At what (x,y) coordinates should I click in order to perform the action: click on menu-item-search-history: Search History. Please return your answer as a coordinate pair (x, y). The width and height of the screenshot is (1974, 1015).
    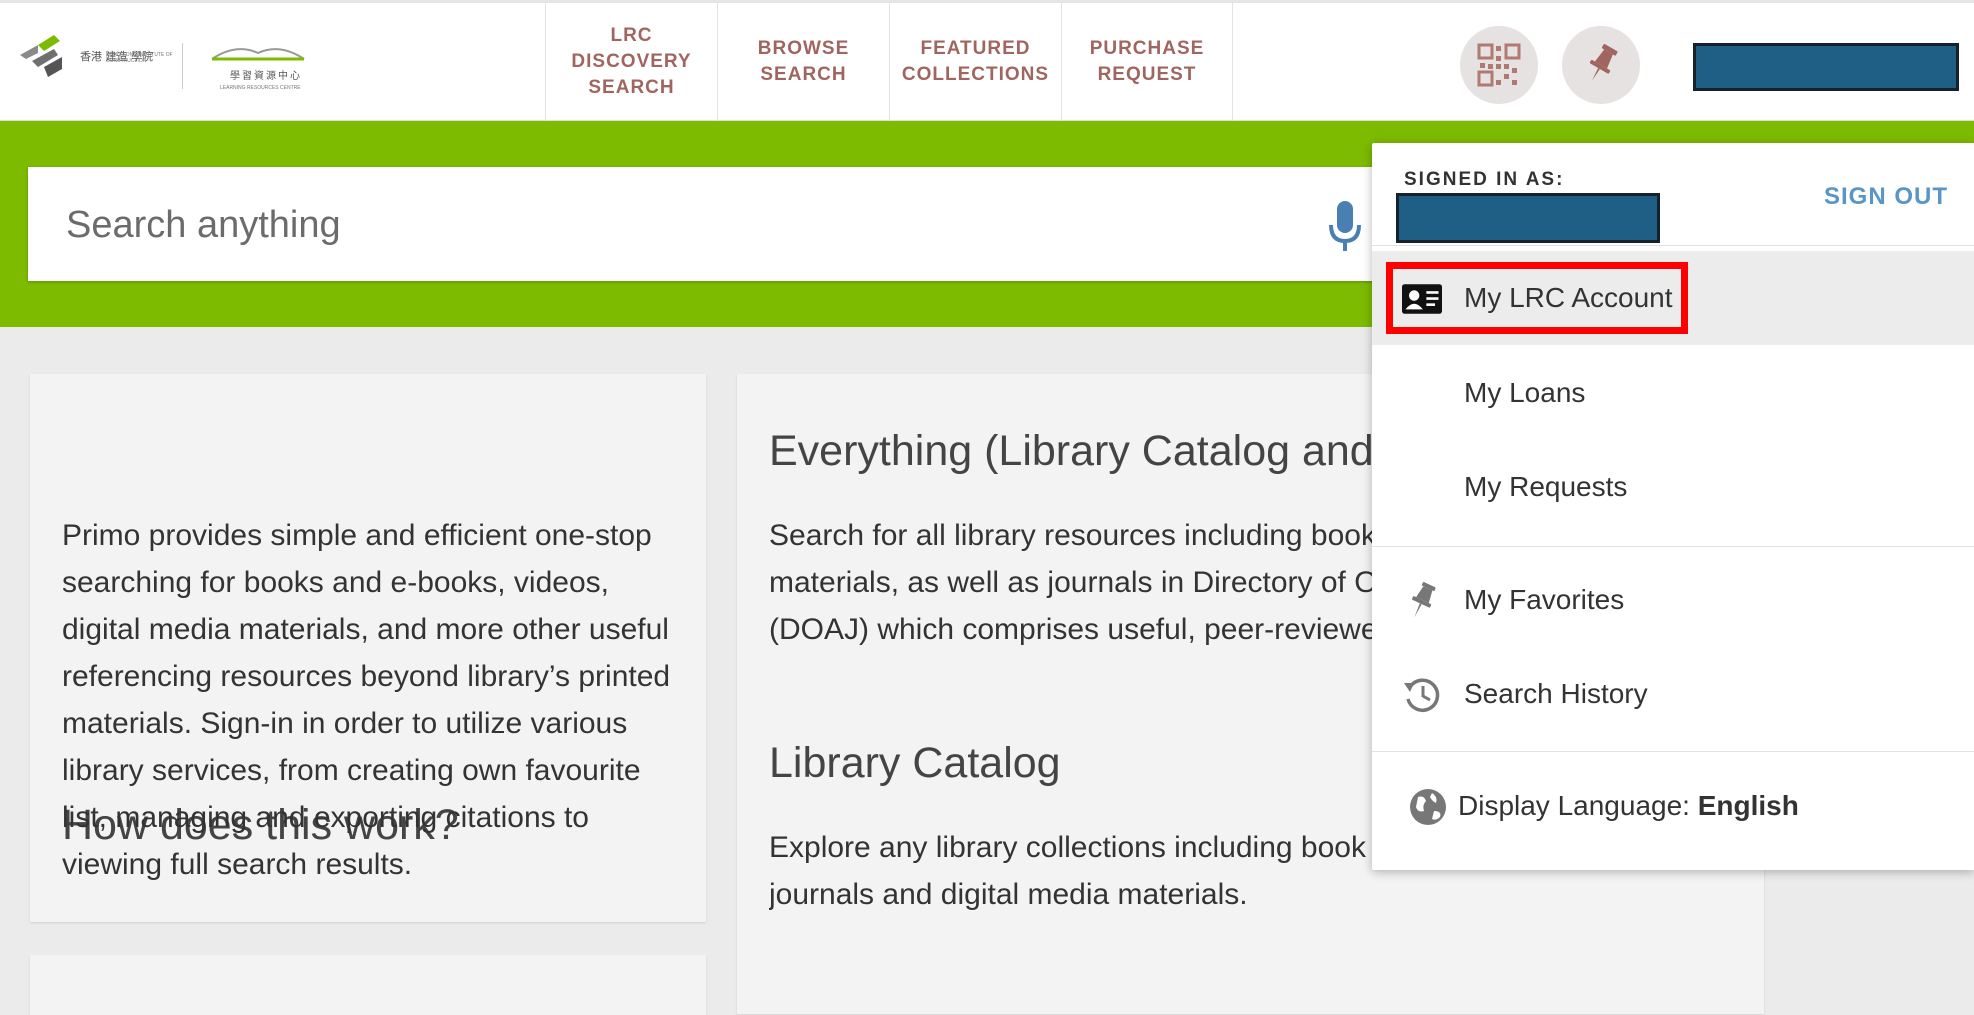
    Looking at the image, I should click on (1673, 694).